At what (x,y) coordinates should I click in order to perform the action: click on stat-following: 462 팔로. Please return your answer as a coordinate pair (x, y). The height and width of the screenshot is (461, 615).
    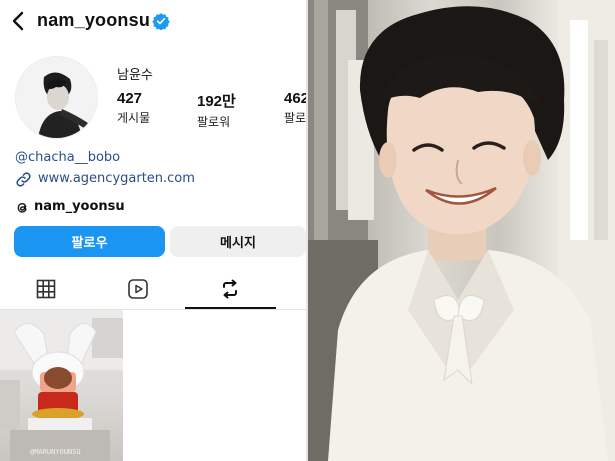
    Looking at the image, I should click on (295, 108).